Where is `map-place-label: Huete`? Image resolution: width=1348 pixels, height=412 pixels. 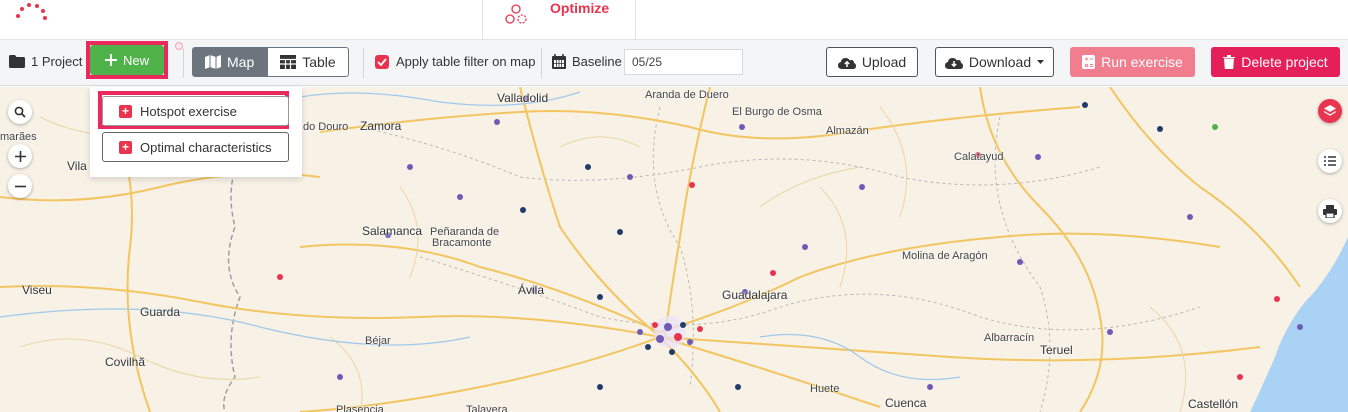
map-place-label: Huete is located at coordinates (825, 389).